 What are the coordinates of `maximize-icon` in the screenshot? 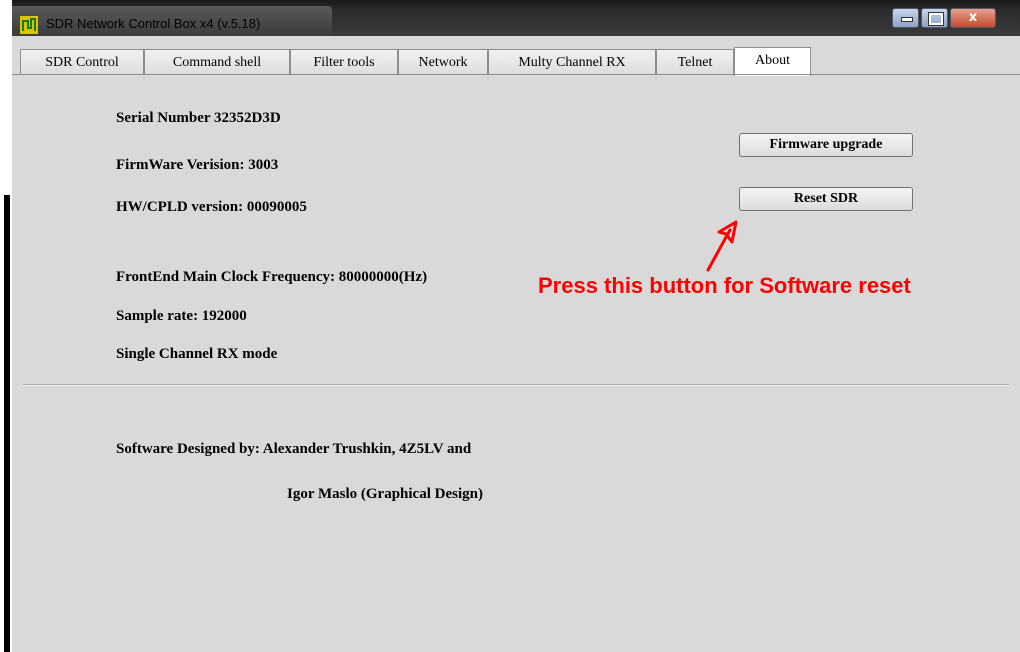 It's located at (934, 18).